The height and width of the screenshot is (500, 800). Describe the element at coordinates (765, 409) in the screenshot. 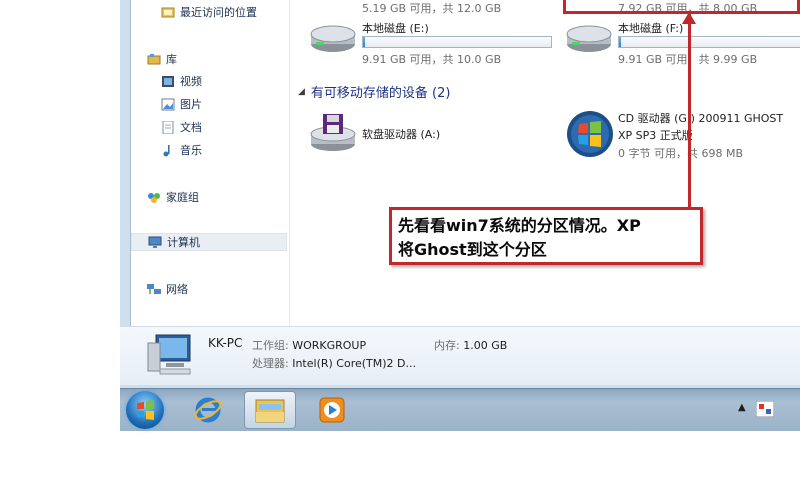

I see `language-bar-icon` at that location.